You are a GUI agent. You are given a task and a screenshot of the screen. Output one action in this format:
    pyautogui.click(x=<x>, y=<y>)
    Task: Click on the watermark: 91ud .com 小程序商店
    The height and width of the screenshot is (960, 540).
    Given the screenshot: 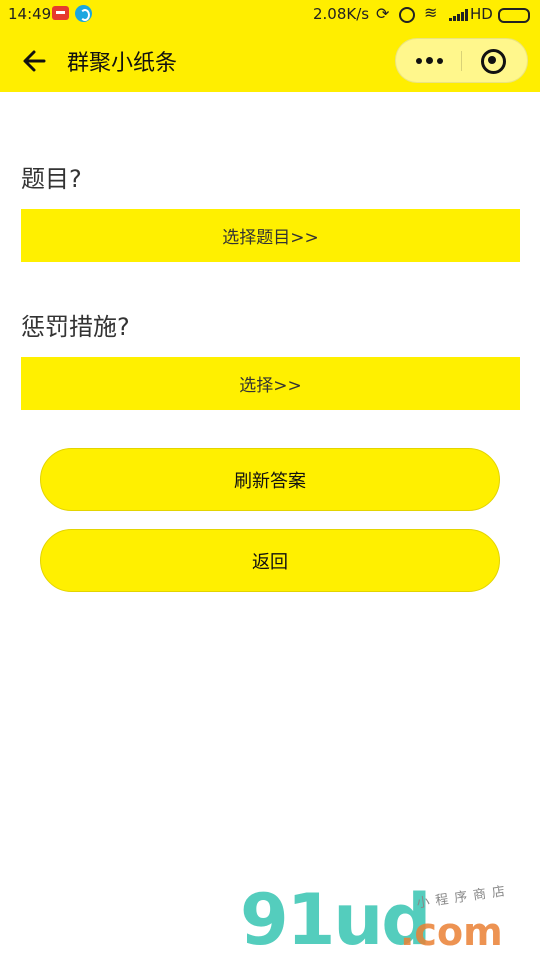 What is the action you would take?
    pyautogui.click(x=390, y=920)
    